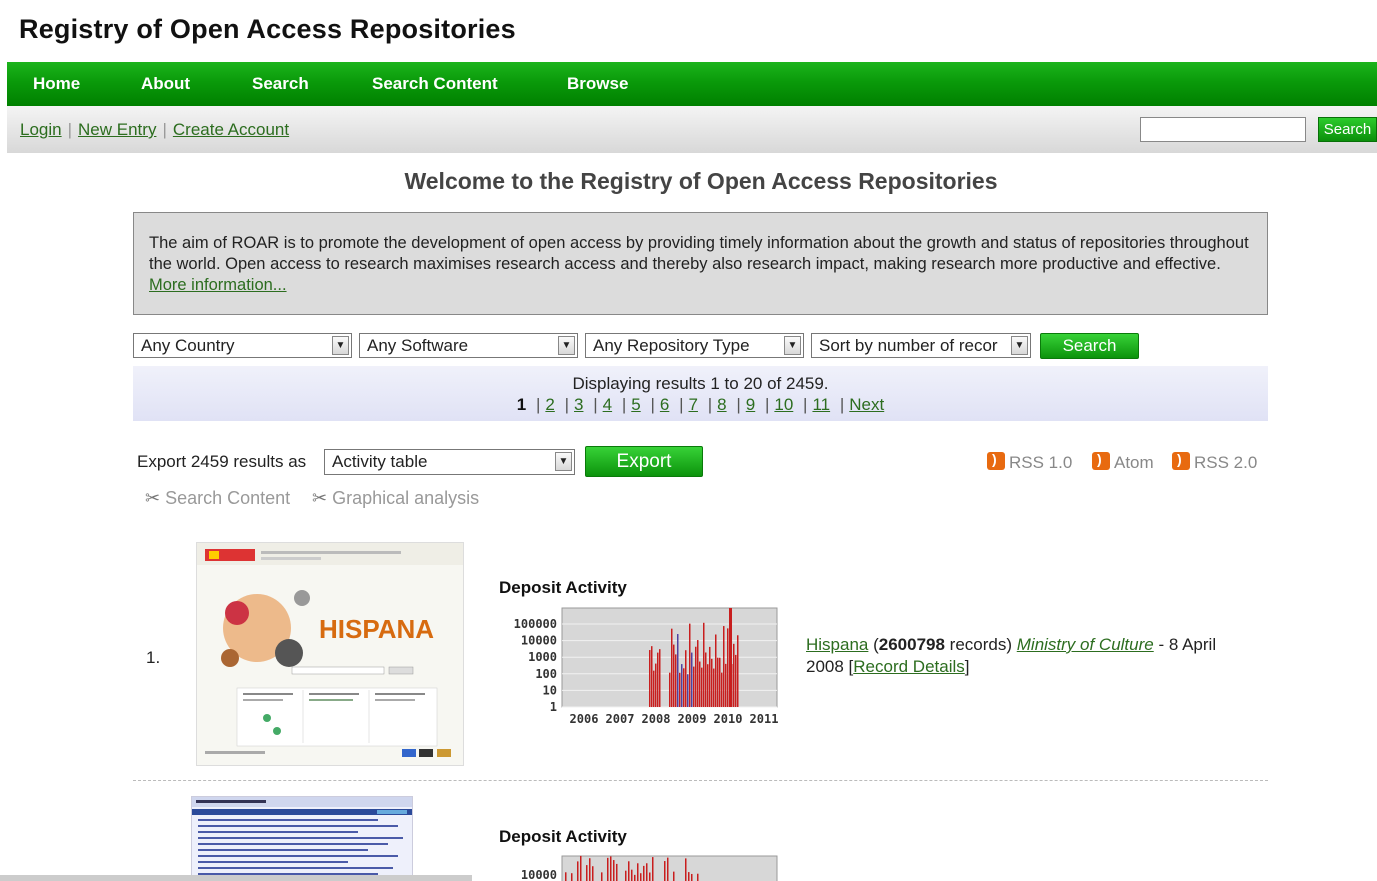 The height and width of the screenshot is (881, 1377). I want to click on page-link: 8, so click(721, 404).